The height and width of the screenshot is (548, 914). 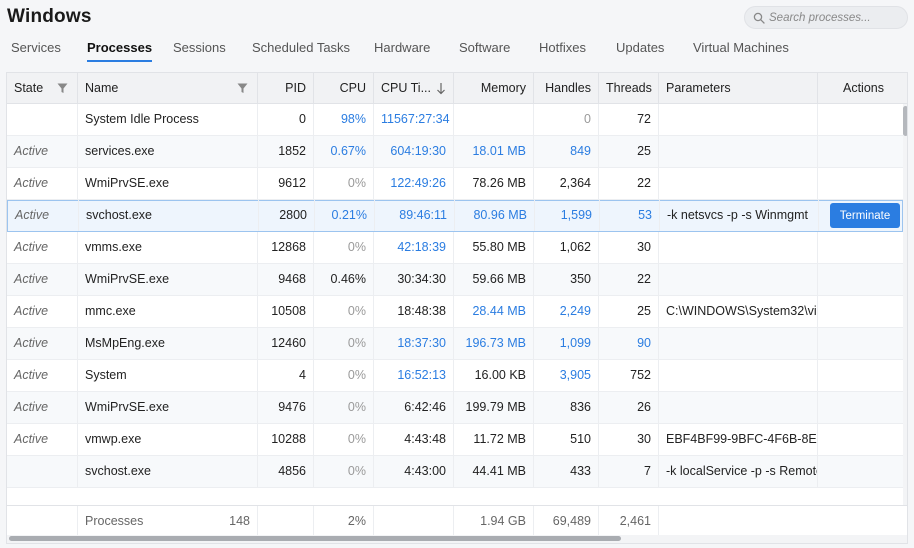 I want to click on search-input, so click(x=839, y=17).